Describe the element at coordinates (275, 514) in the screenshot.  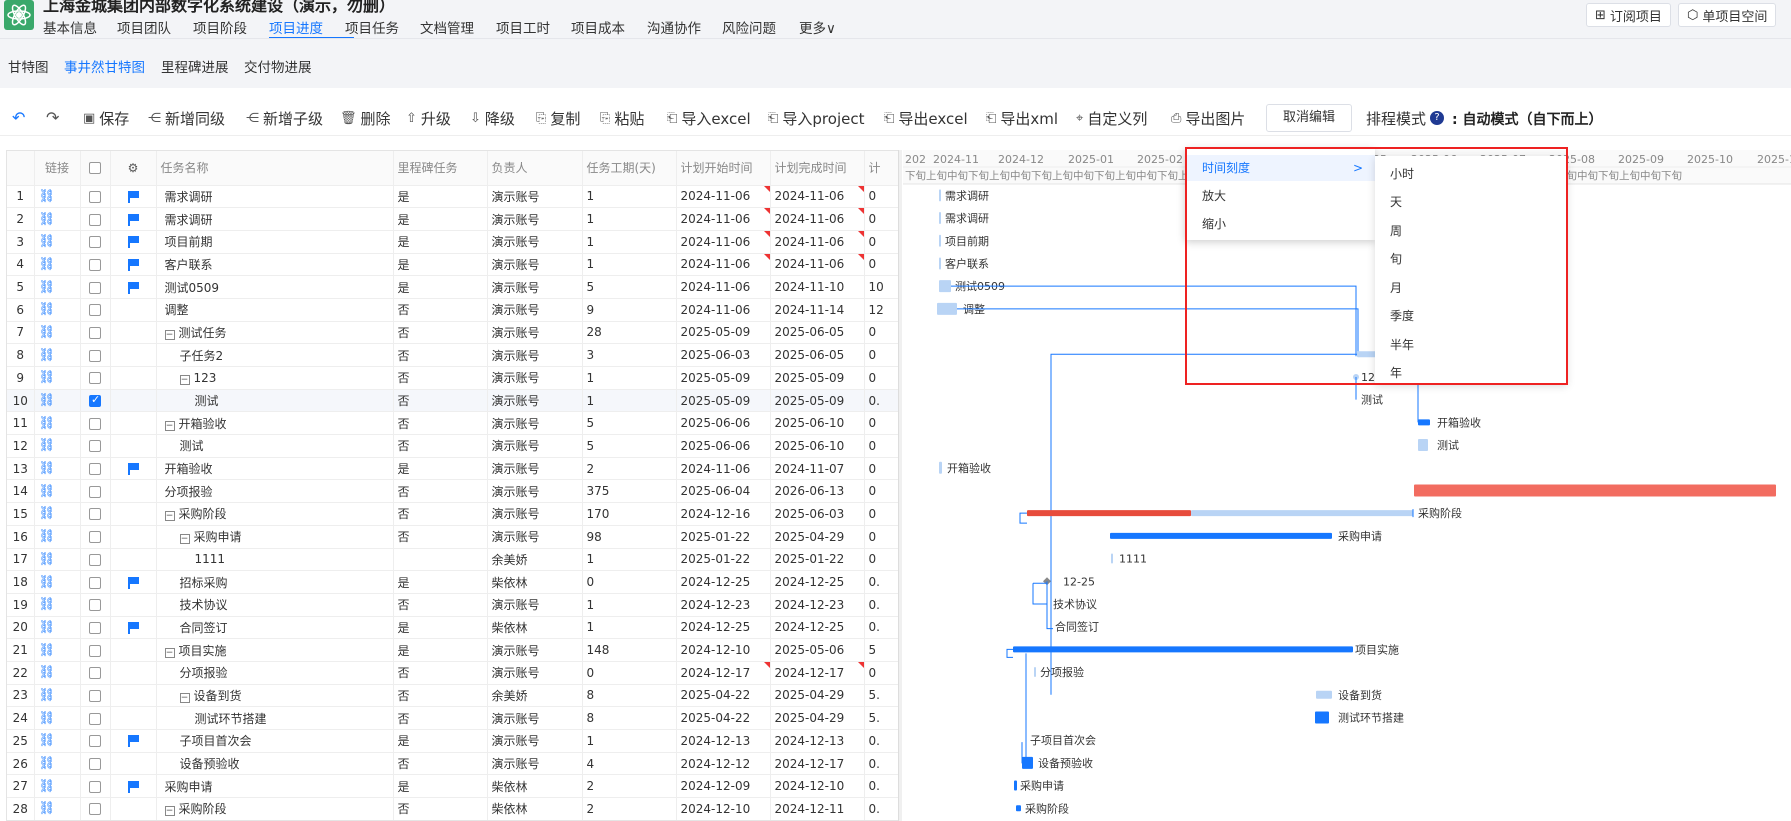
I see `task-name-cell: − 采购阶段` at that location.